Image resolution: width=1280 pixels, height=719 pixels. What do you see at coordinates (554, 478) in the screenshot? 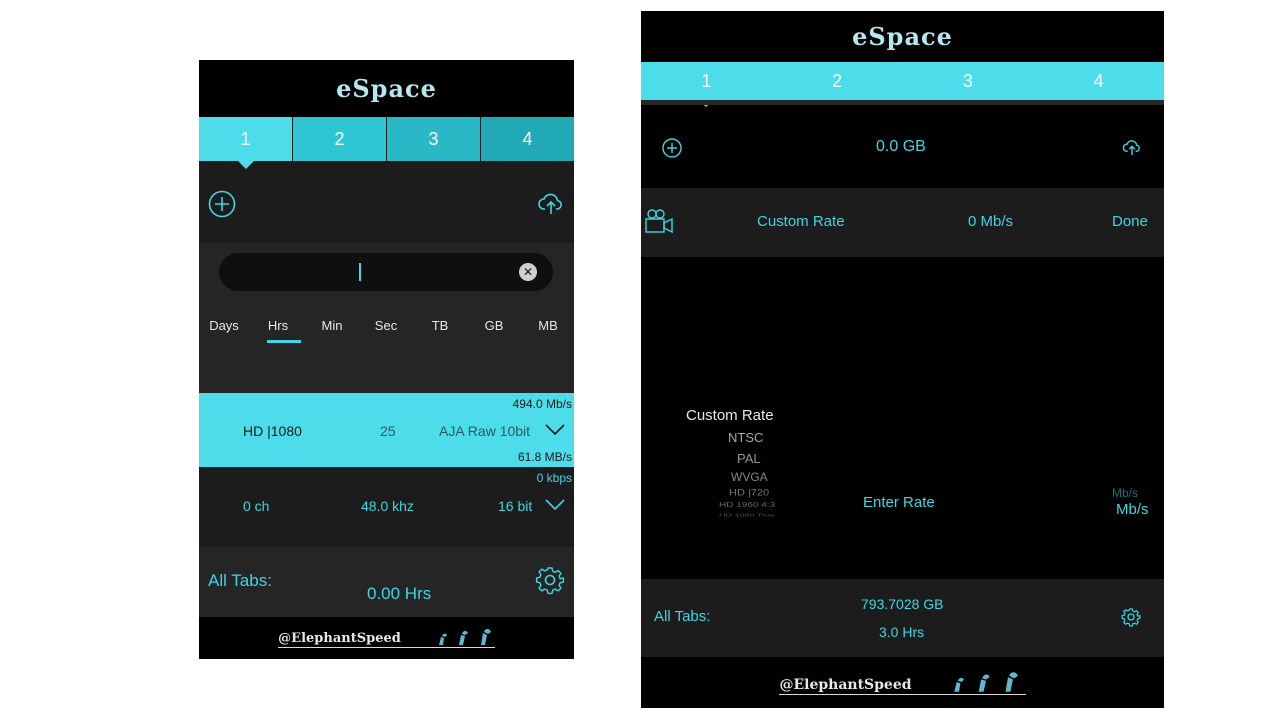
I see `audio-rate: 0 kbps` at bounding box center [554, 478].